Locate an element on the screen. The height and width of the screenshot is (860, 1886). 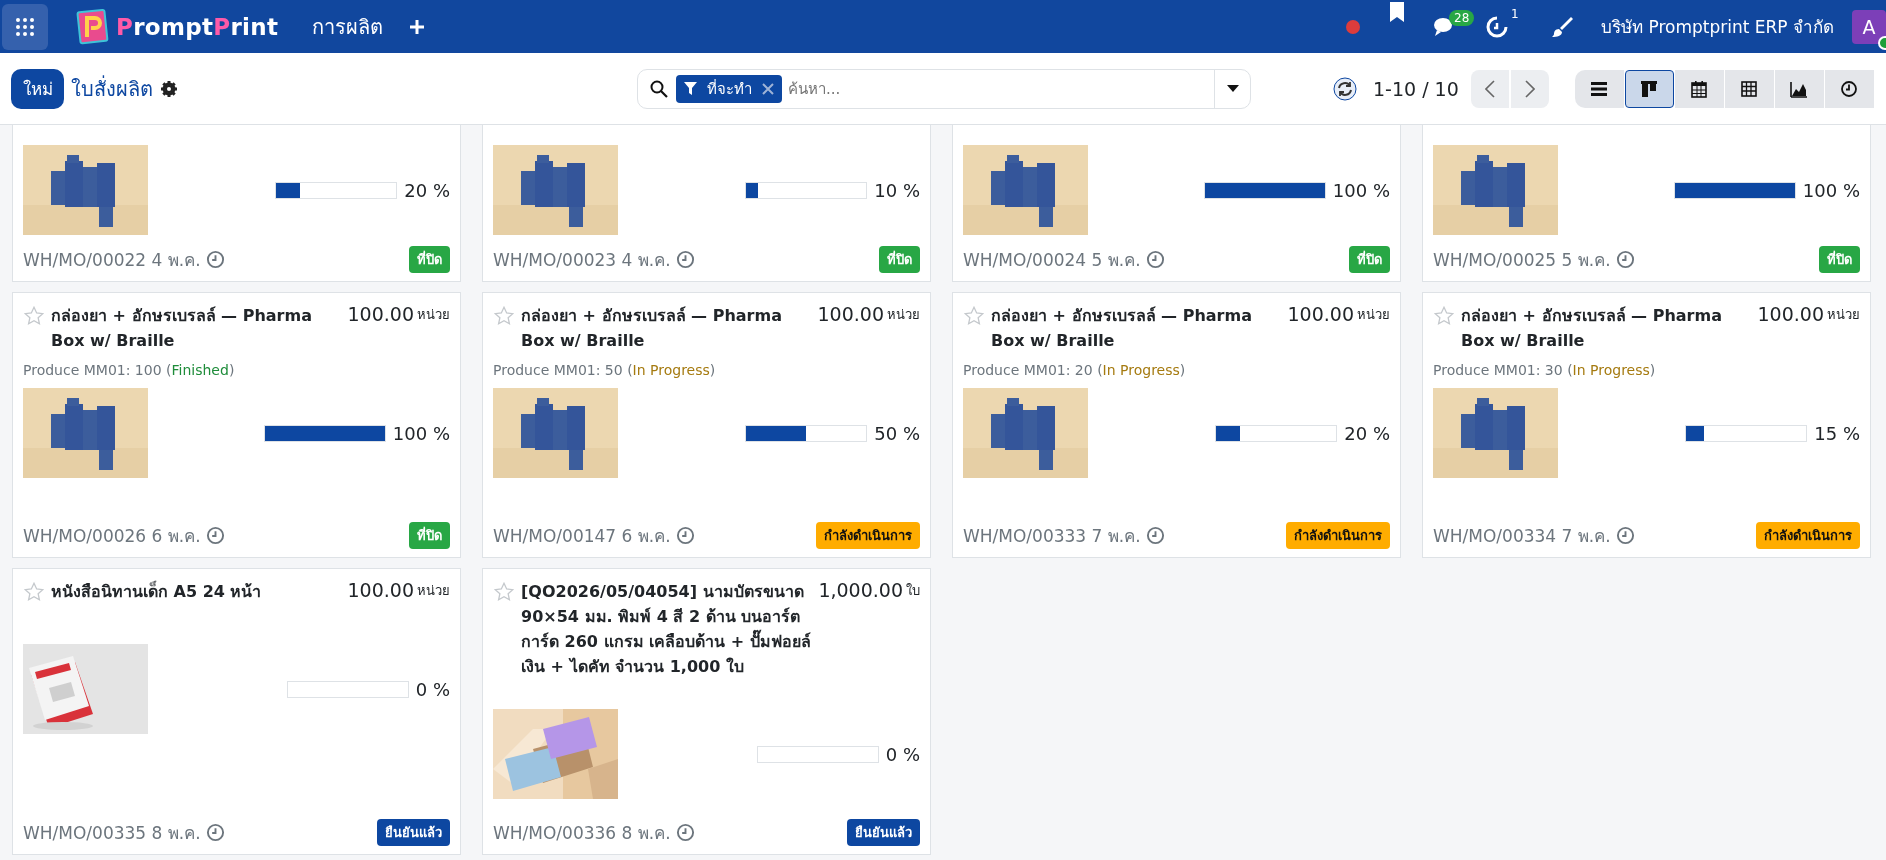
progress-percent: 0 % is located at coordinates (902, 754).